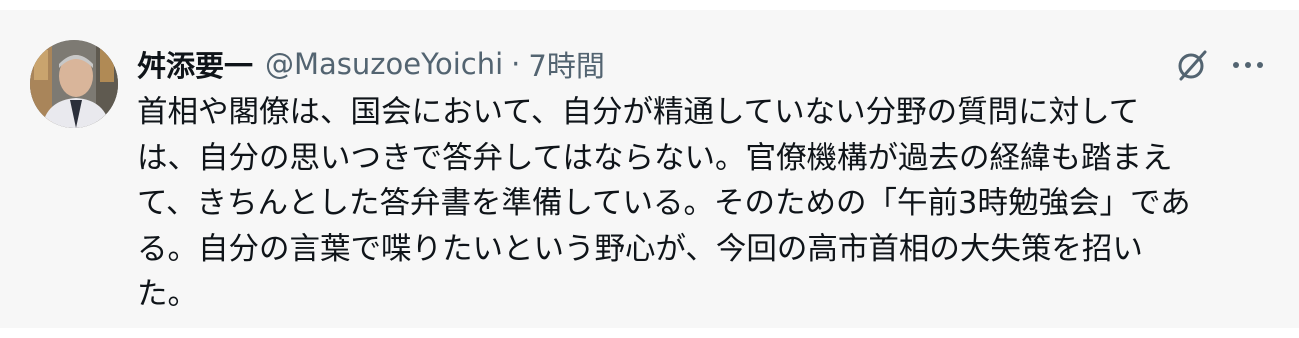  I want to click on avatar, so click(74, 84).